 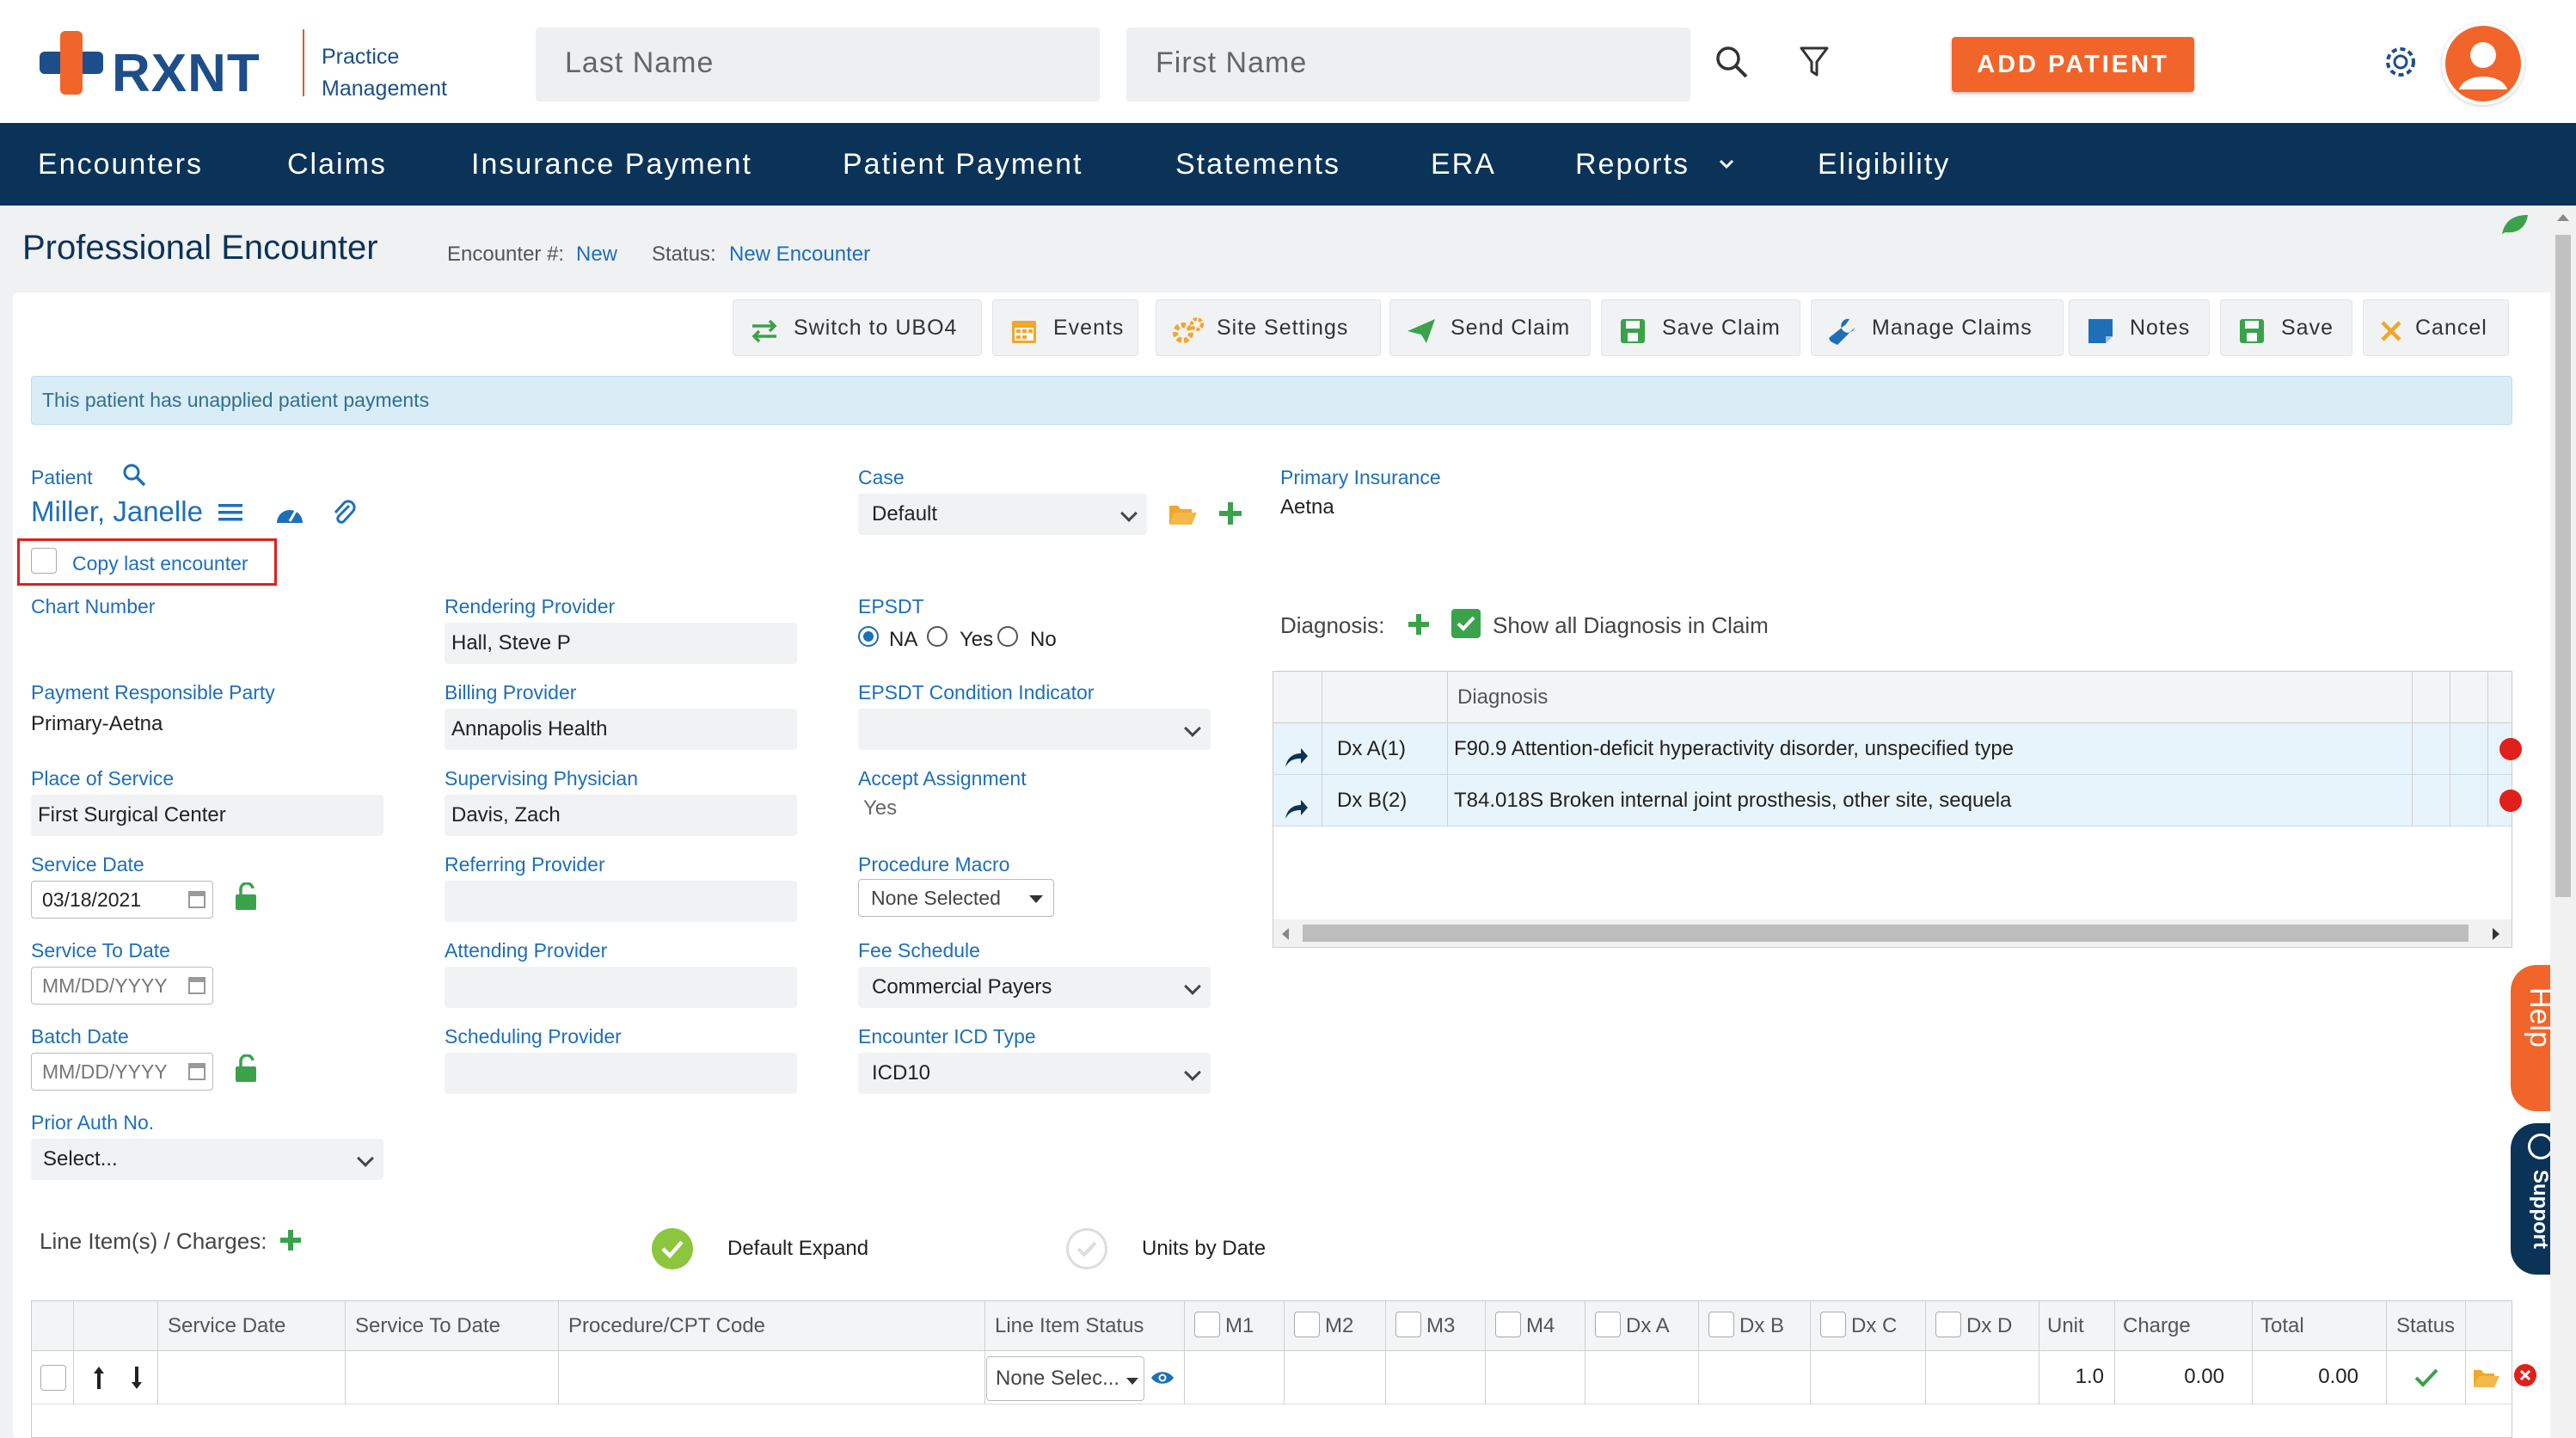 I want to click on chevron-down-icon, so click(x=1727, y=164).